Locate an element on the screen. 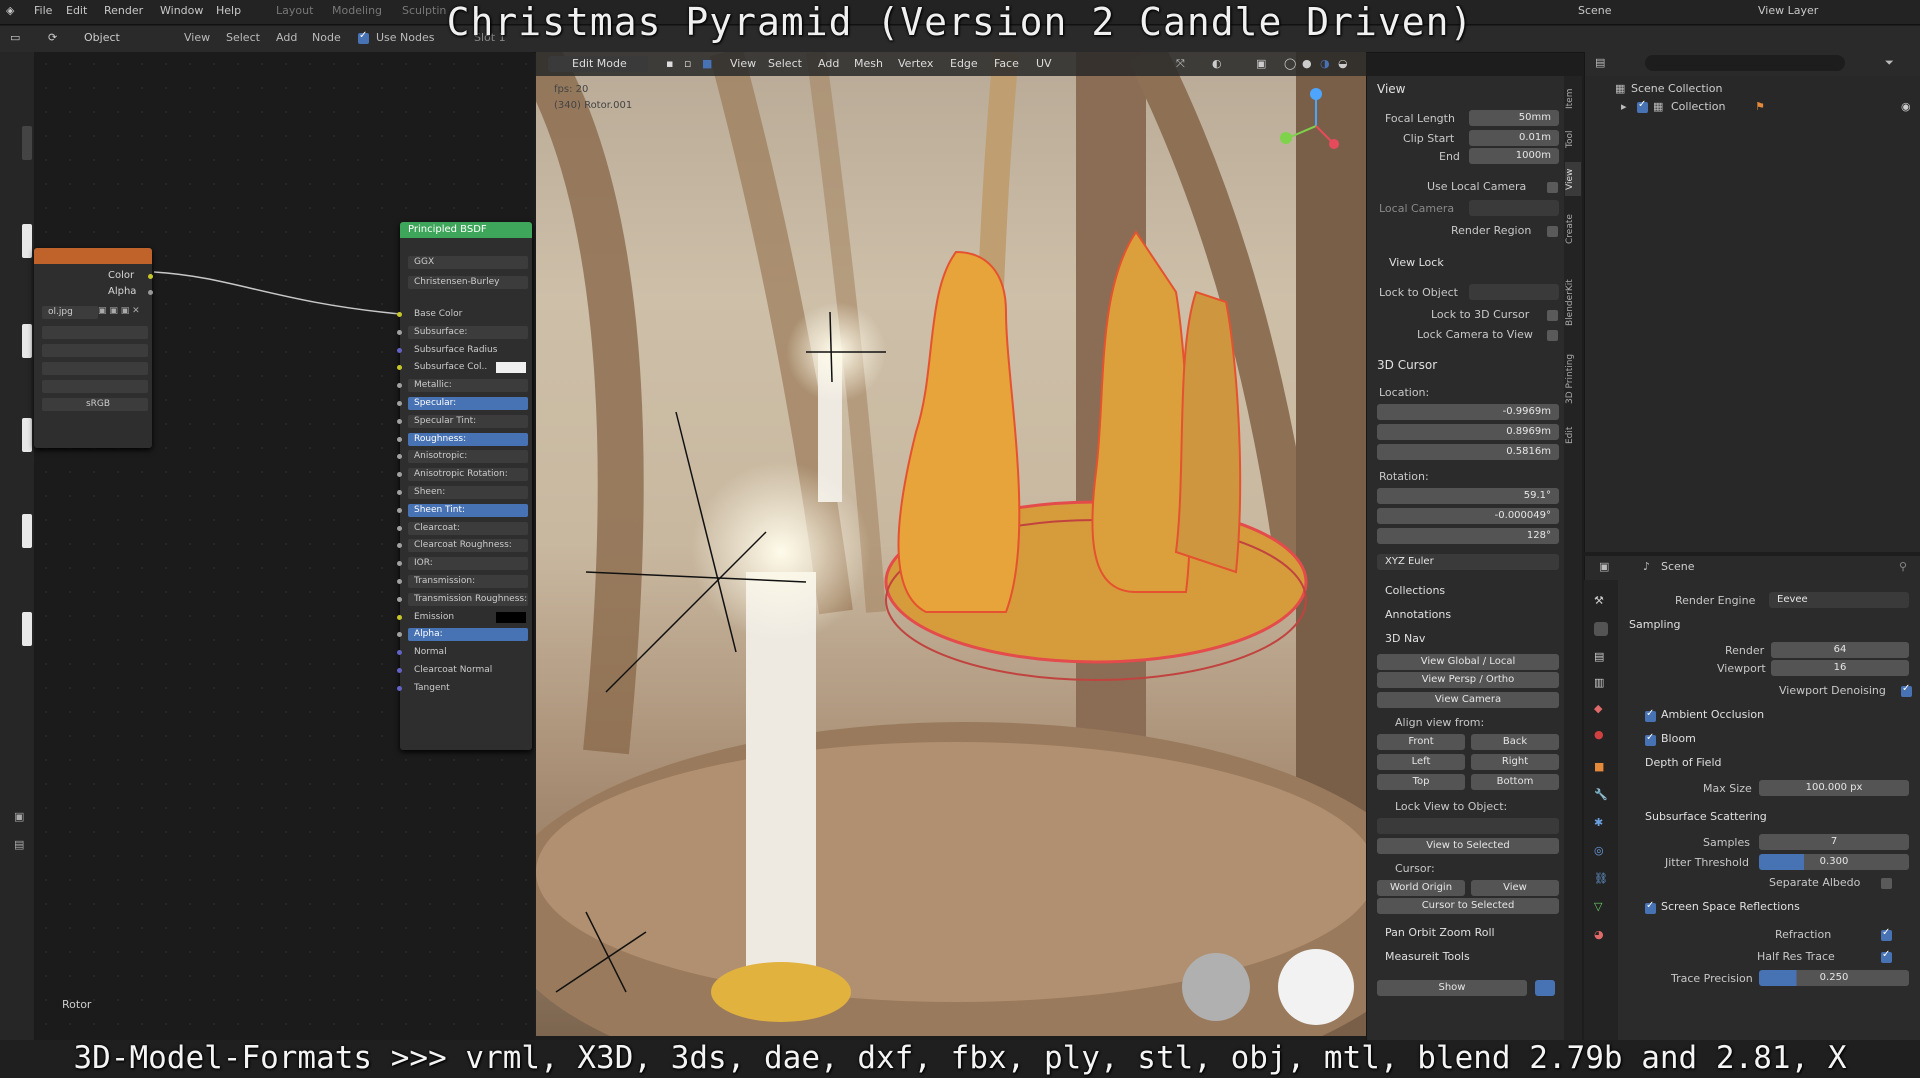 The width and height of the screenshot is (1920, 1078). bsdf-input-ior: IOR: is located at coordinates (468, 564).